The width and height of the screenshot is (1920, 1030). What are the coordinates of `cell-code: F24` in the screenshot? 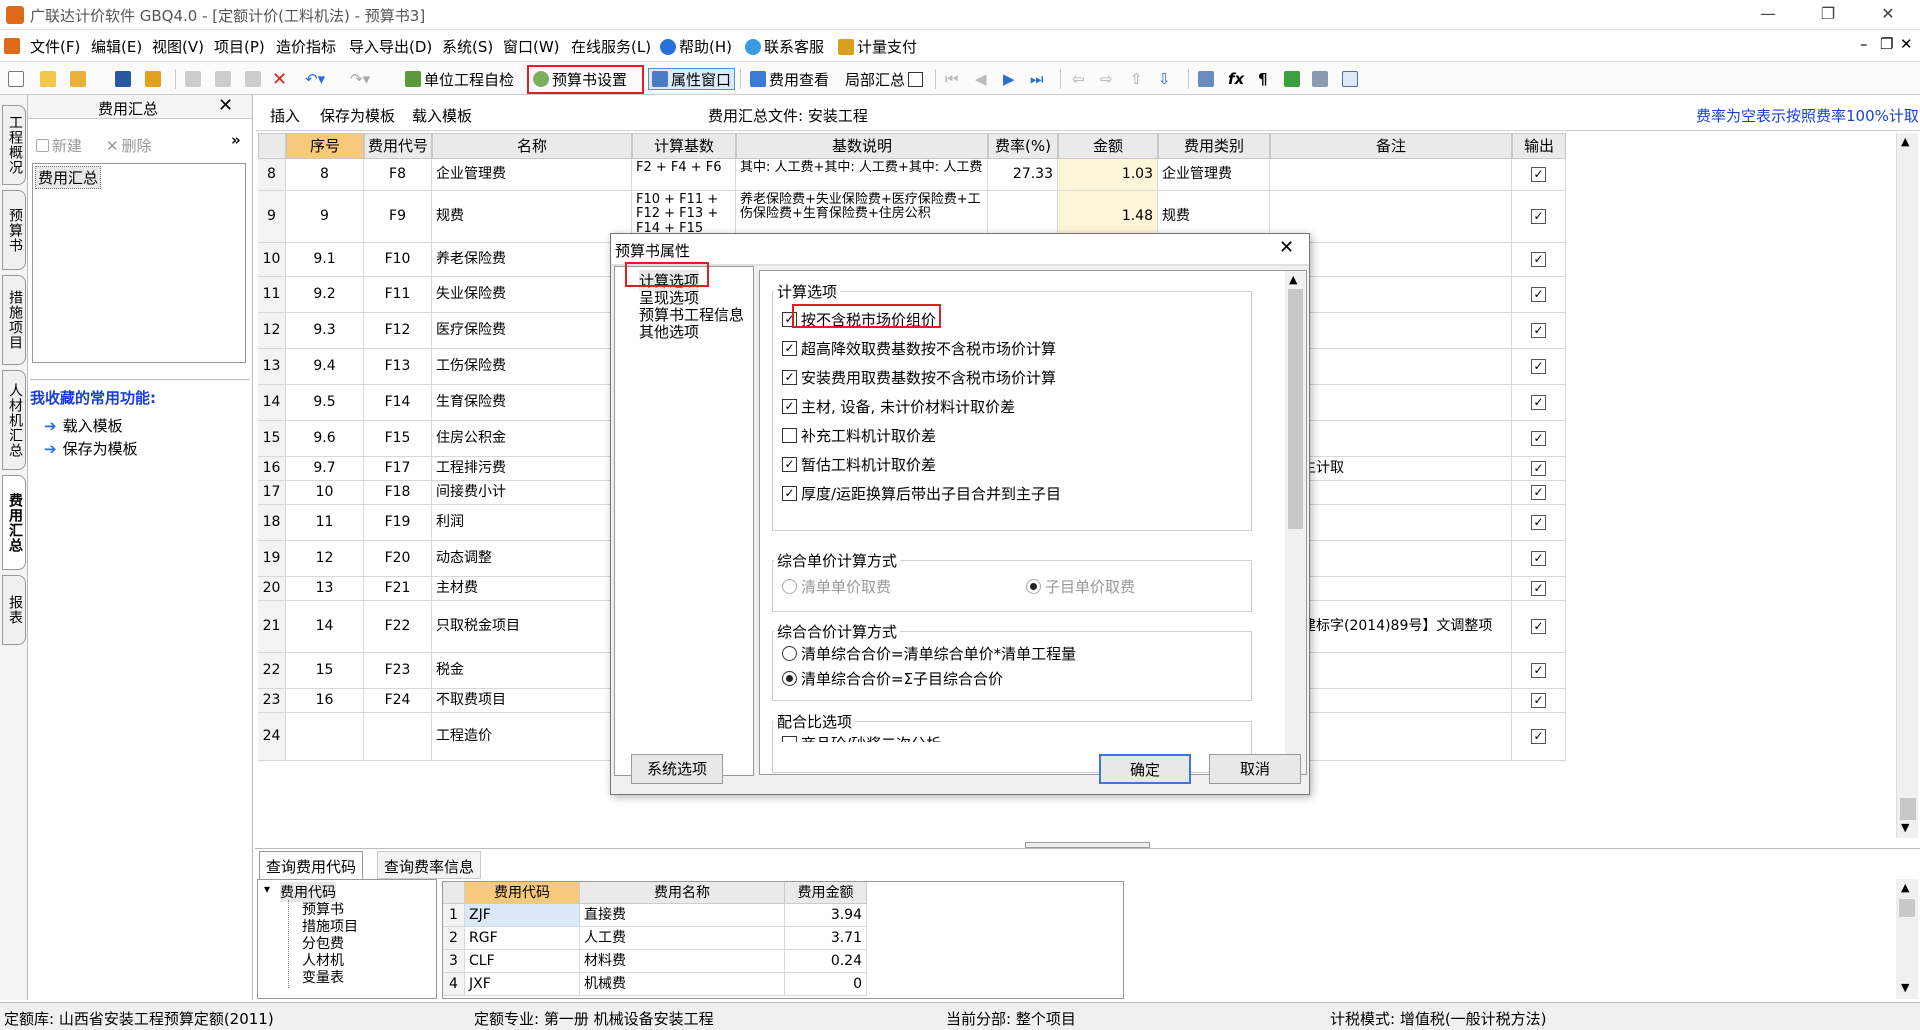 It's located at (398, 701).